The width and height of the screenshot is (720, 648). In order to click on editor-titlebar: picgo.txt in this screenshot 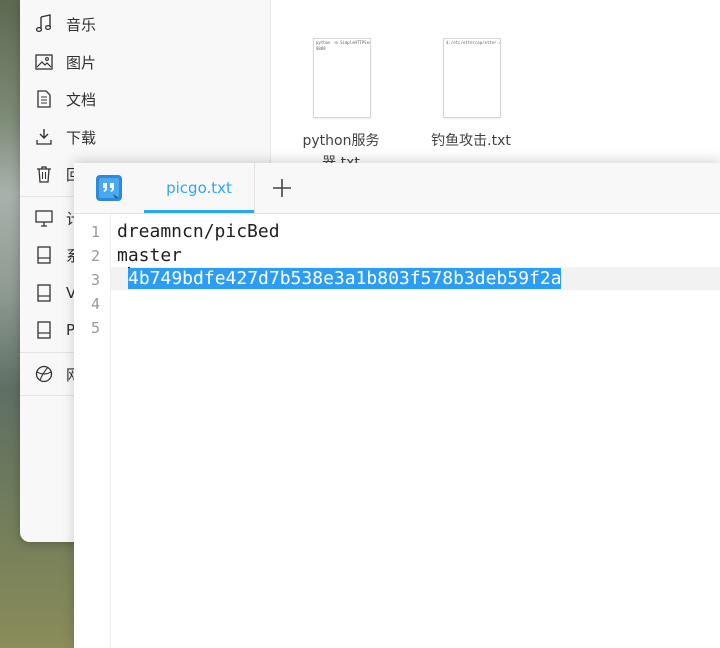, I will do `click(397, 188)`.